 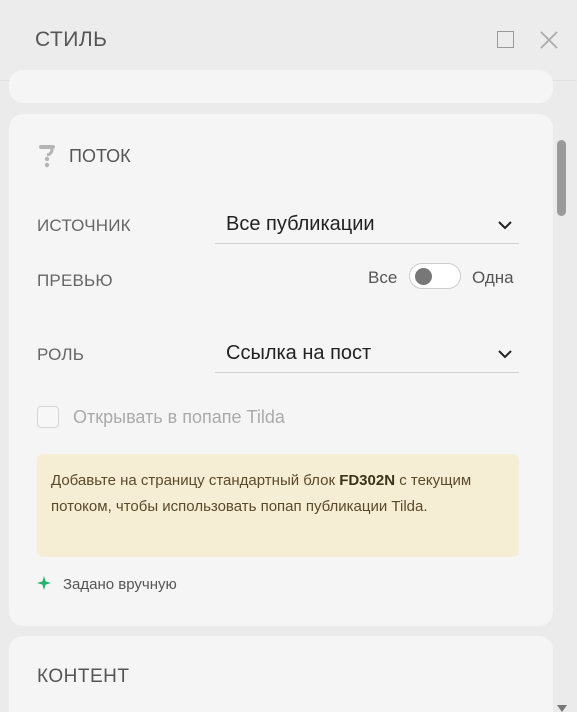 I want to click on maximize-icon, so click(x=505, y=39).